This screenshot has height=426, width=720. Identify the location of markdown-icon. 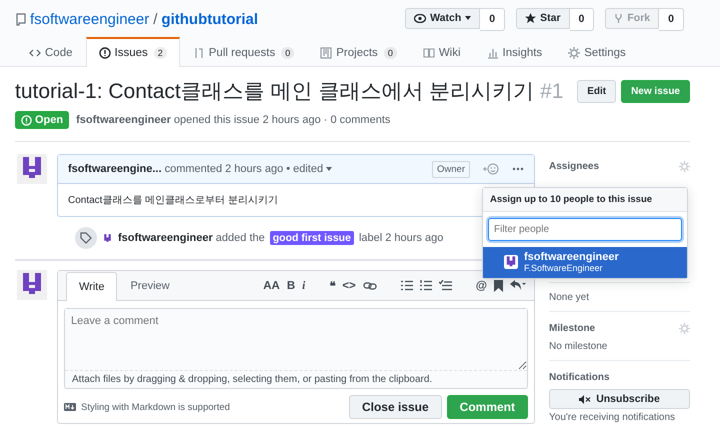
(70, 407).